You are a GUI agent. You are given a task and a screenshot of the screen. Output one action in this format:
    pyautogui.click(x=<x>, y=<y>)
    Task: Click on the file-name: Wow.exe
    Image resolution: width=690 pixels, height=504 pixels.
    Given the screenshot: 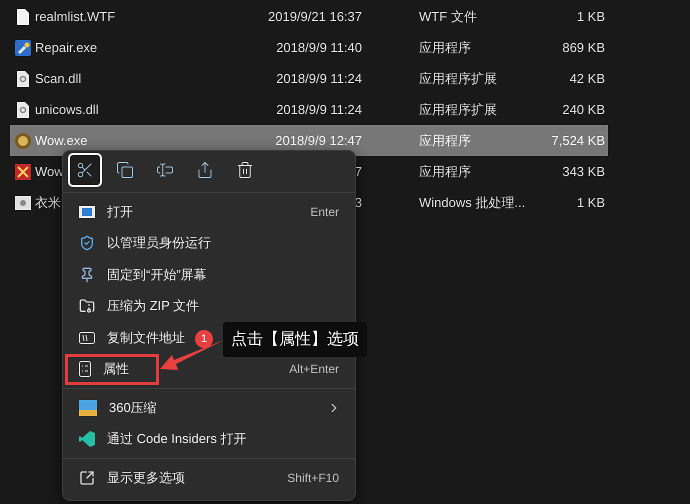 What is the action you would take?
    pyautogui.click(x=61, y=140)
    